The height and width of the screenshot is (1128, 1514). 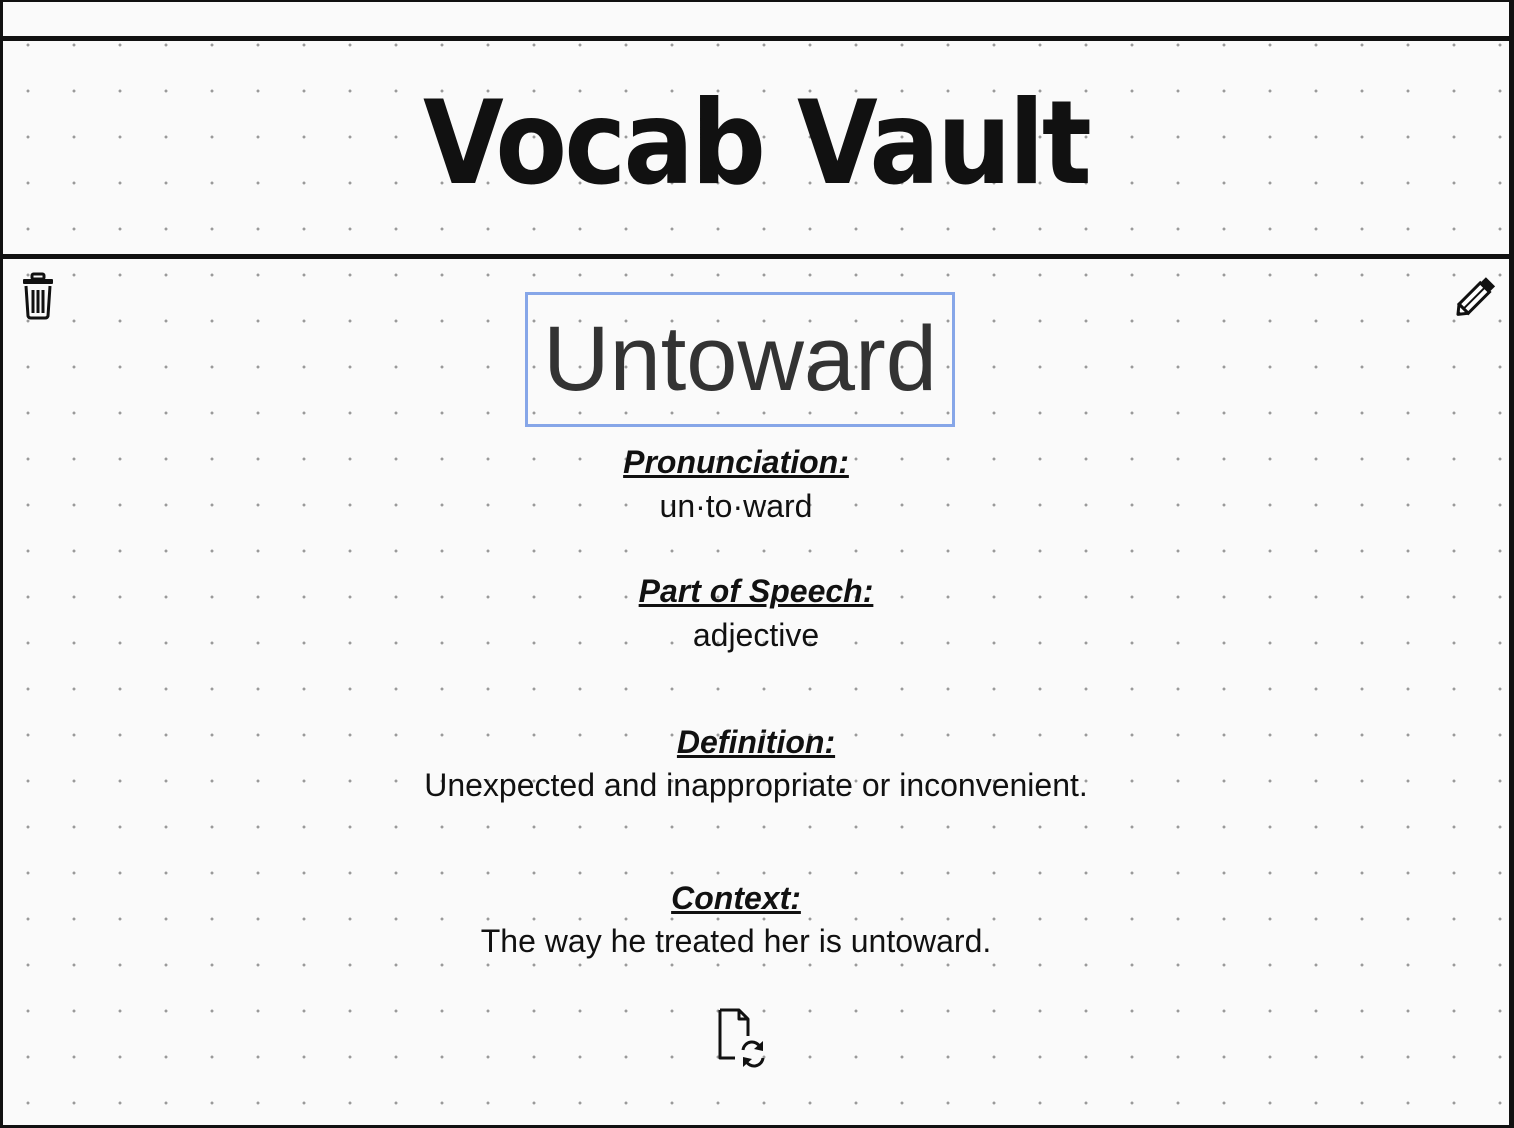 What do you see at coordinates (757, 143) in the screenshot?
I see `app-title: Vocab Vault` at bounding box center [757, 143].